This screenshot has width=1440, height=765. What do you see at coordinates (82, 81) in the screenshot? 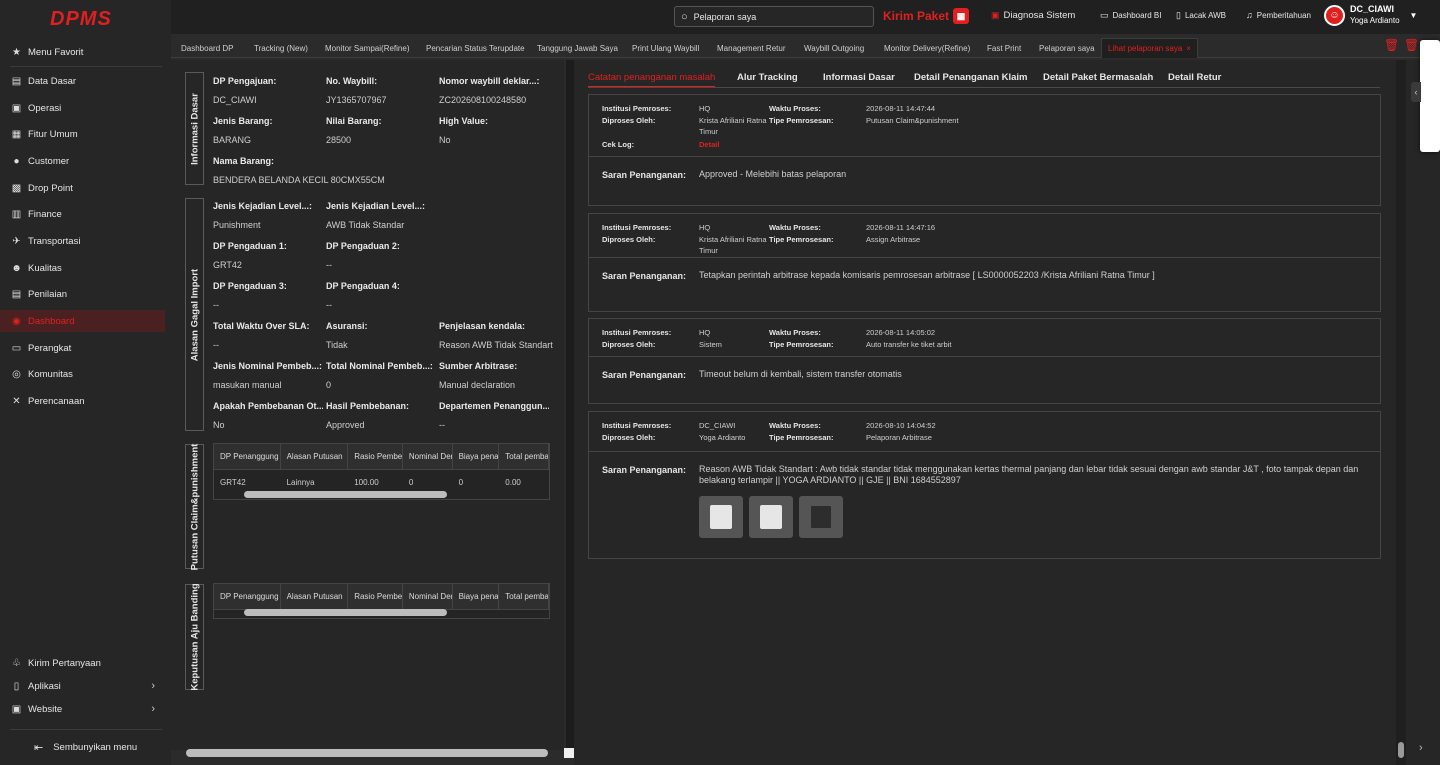
I see `sidebar-item-data-dasar: ▤ Data Dasar` at bounding box center [82, 81].